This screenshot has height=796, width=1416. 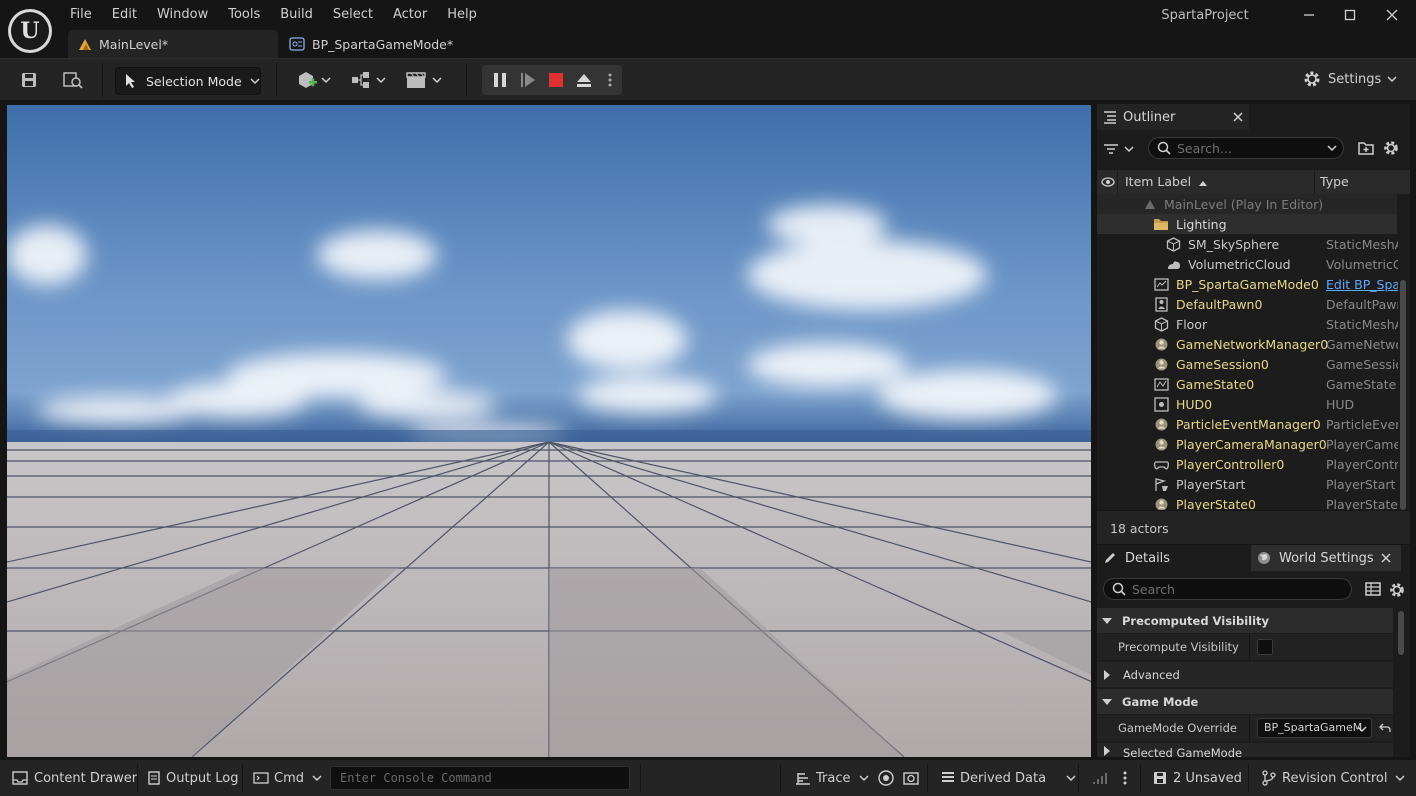 I want to click on play-options-button, so click(x=610, y=80).